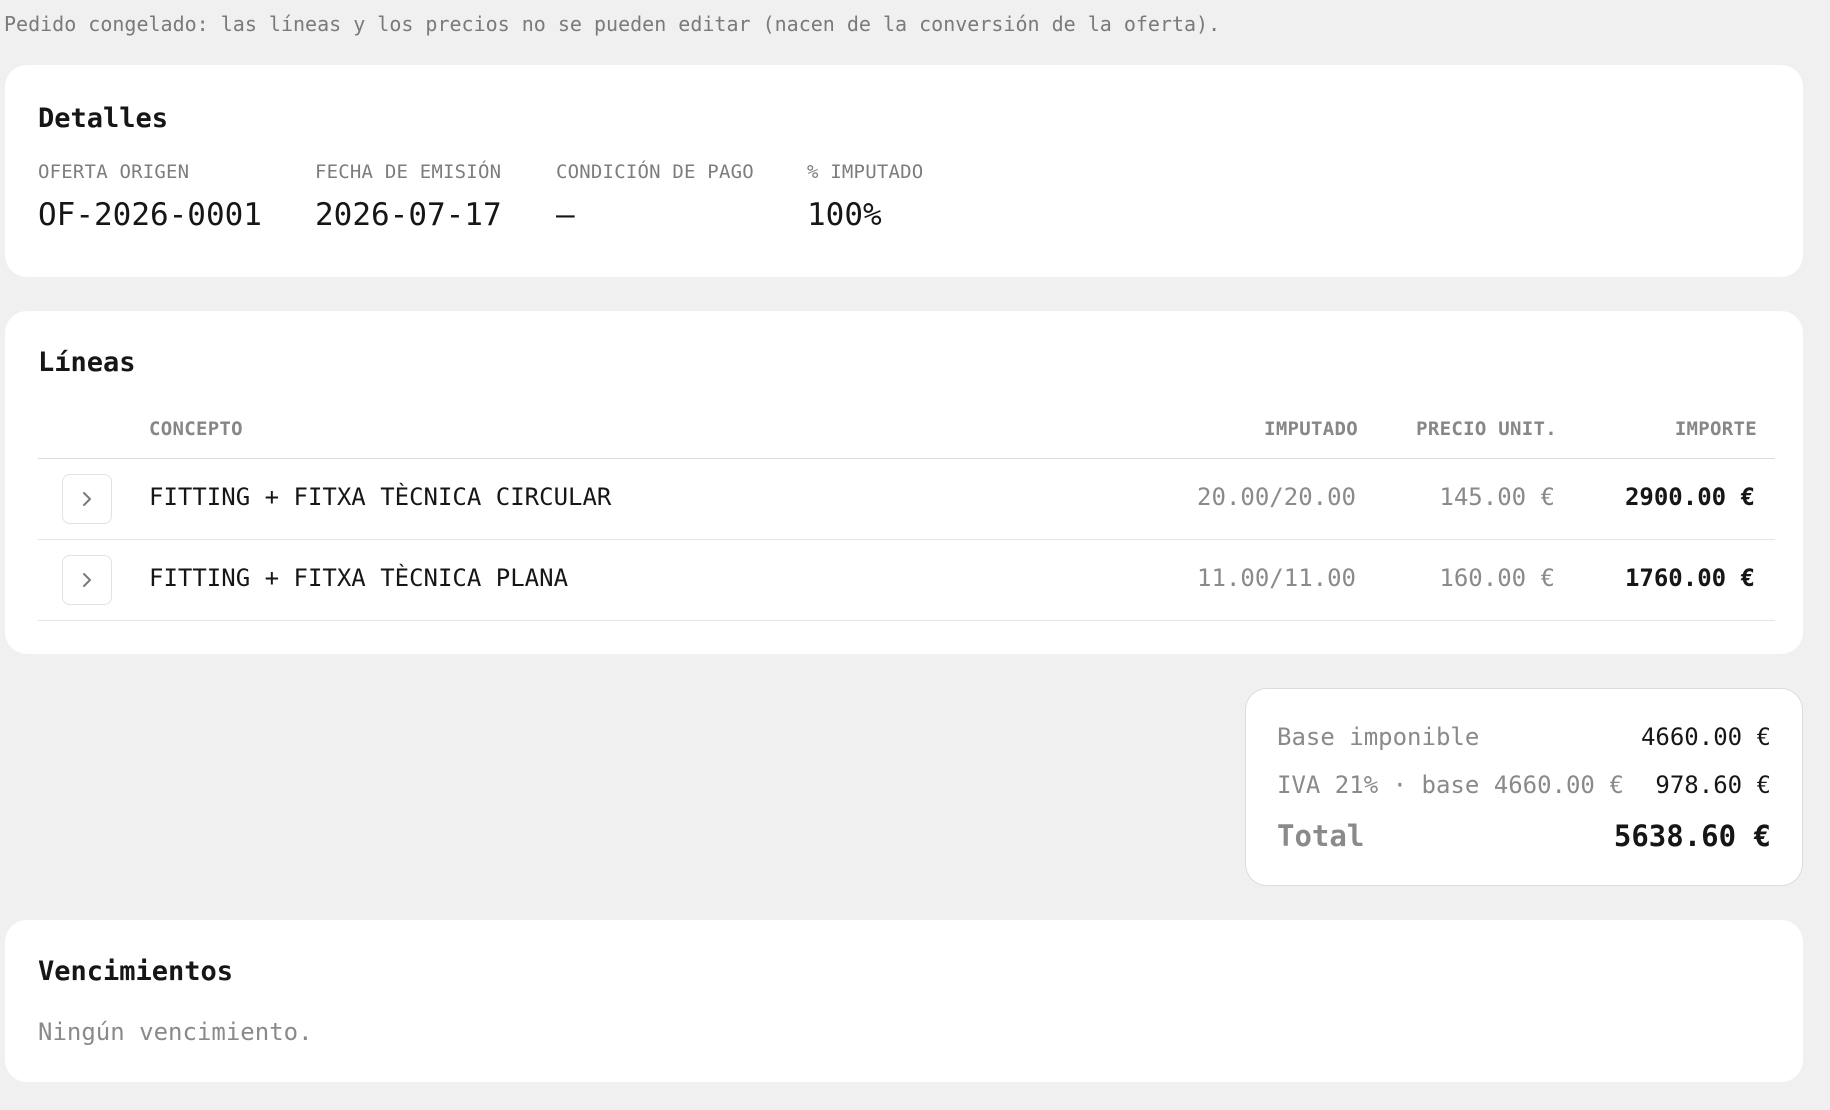  What do you see at coordinates (408, 215) in the screenshot?
I see `field-value: 2026-07-17` at bounding box center [408, 215].